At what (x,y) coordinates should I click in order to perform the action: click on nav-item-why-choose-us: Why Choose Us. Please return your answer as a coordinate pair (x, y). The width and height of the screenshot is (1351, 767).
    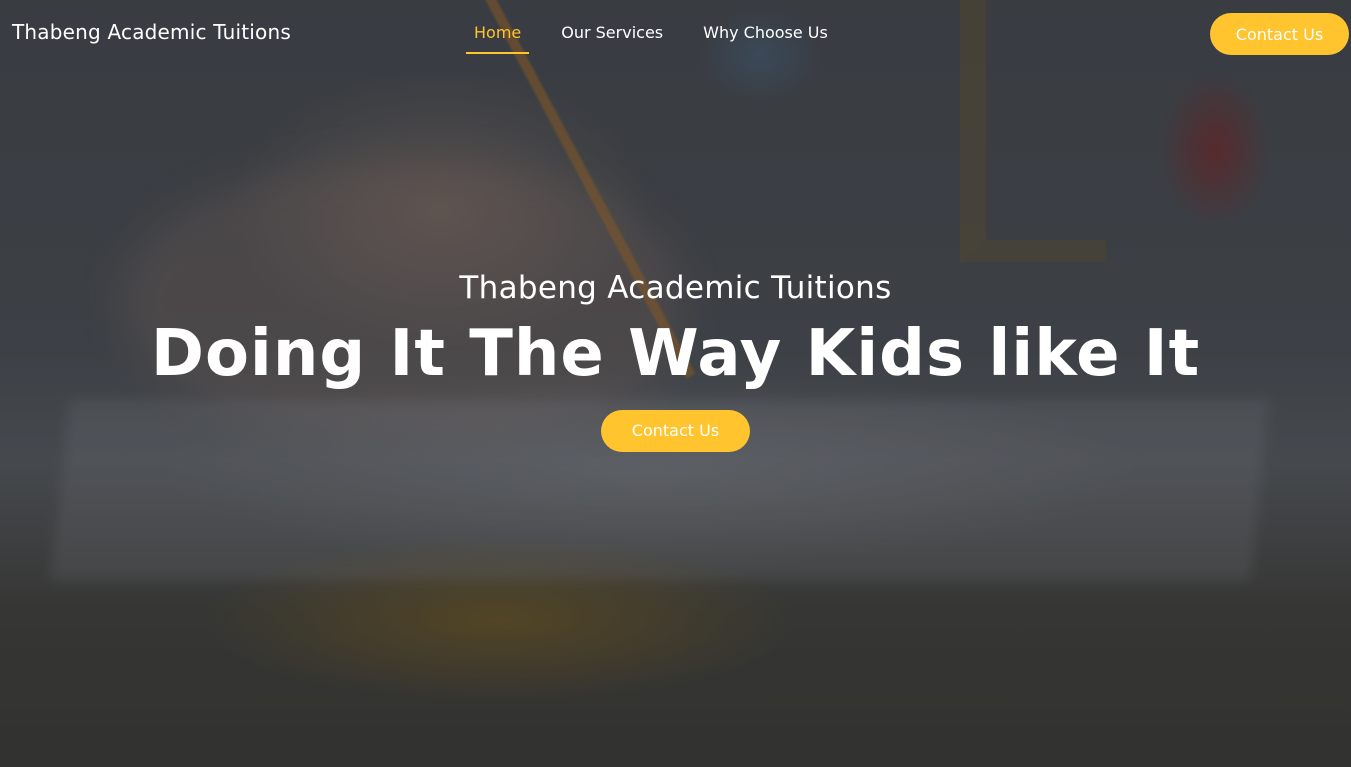
    Looking at the image, I should click on (765, 37).